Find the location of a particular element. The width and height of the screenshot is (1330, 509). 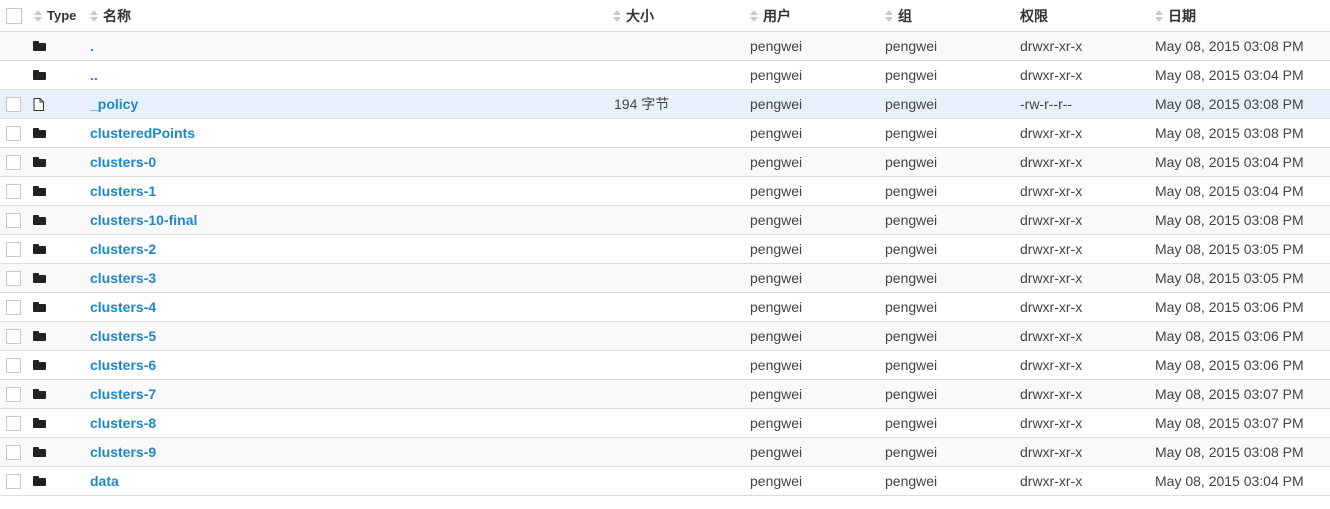

sort-by-size: 大小 is located at coordinates (633, 16).